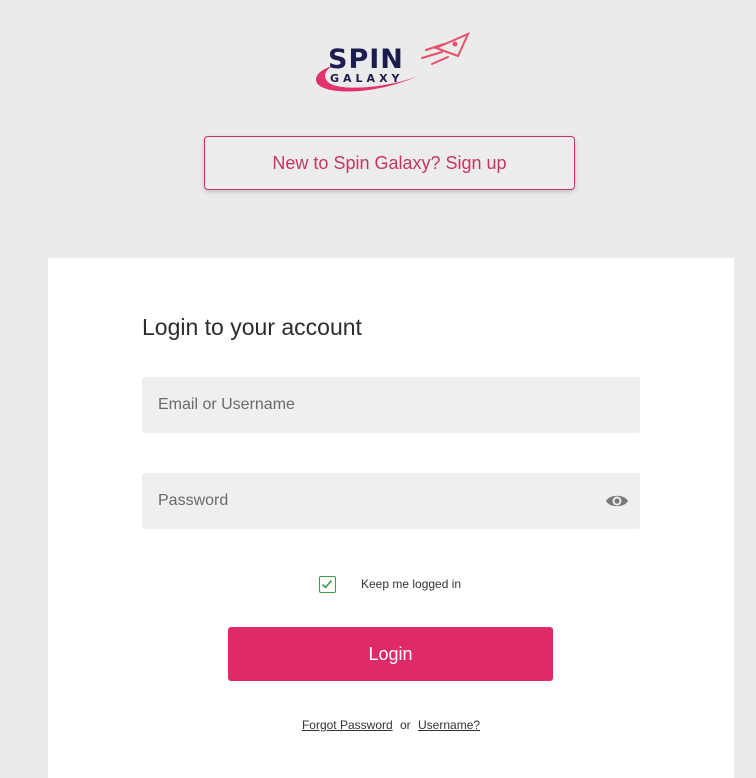 This screenshot has height=778, width=756. I want to click on spin-galaxy-logo: SPIN GALAXY, so click(391, 65).